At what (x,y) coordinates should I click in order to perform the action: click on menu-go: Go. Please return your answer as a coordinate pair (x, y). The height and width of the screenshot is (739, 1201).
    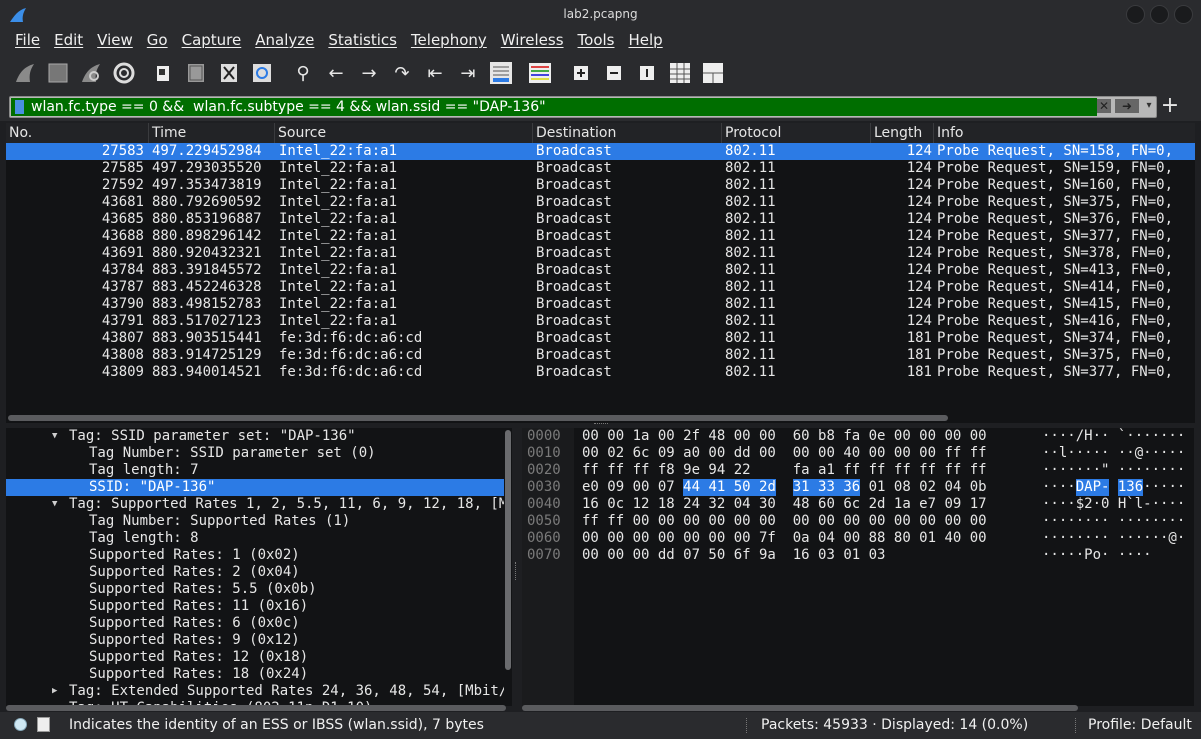
    Looking at the image, I should click on (157, 41).